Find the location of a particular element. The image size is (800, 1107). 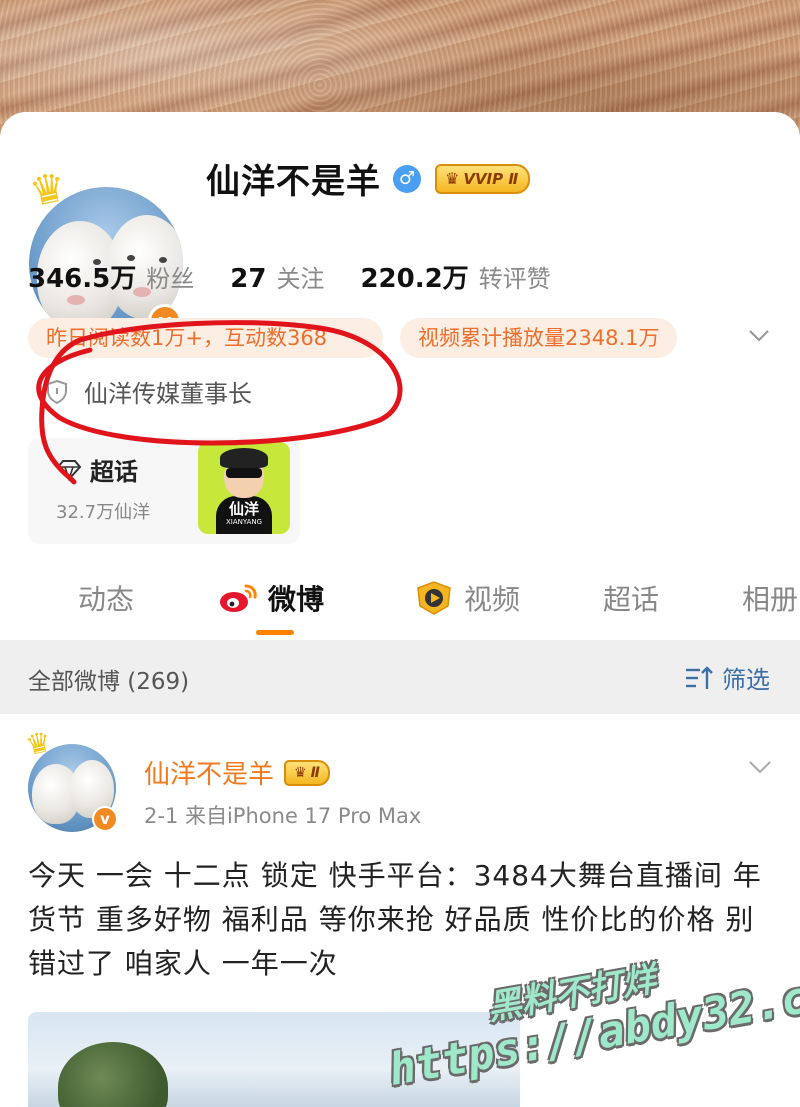

profile-name: 仙洋不是羊 is located at coordinates (293, 182).